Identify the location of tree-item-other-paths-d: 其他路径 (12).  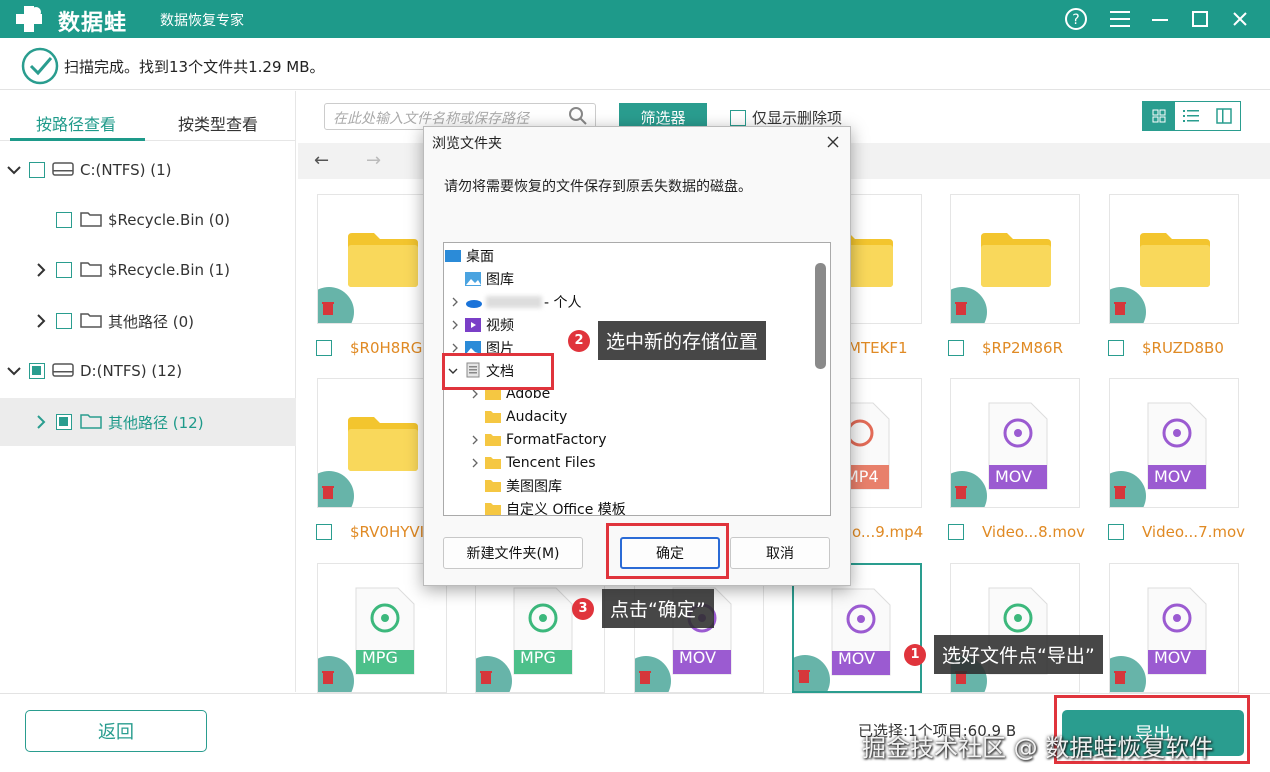
(148, 422).